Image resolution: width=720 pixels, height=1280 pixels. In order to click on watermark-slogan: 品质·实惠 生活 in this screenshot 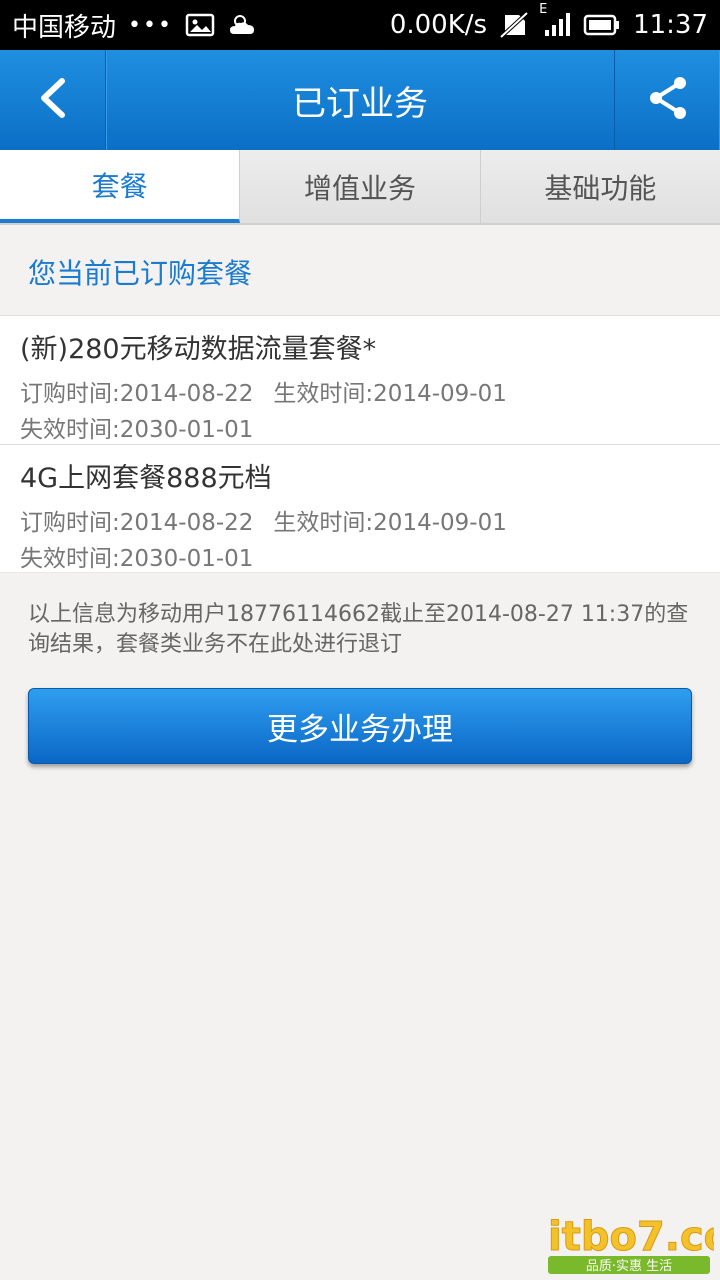, I will do `click(629, 1266)`.